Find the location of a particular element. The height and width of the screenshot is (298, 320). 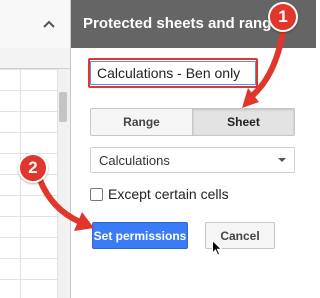

caret-down-icon is located at coordinates (282, 160).